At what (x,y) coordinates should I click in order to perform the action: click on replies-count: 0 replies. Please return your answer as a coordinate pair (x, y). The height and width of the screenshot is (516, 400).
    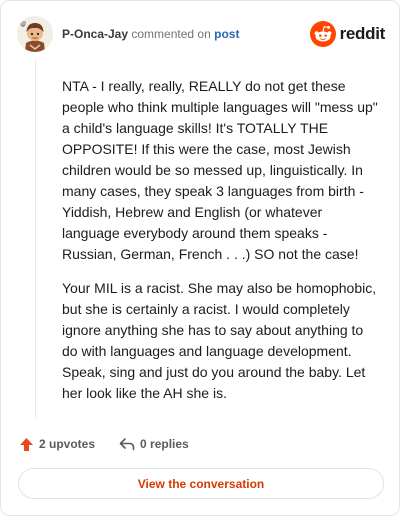
    Looking at the image, I should click on (164, 444).